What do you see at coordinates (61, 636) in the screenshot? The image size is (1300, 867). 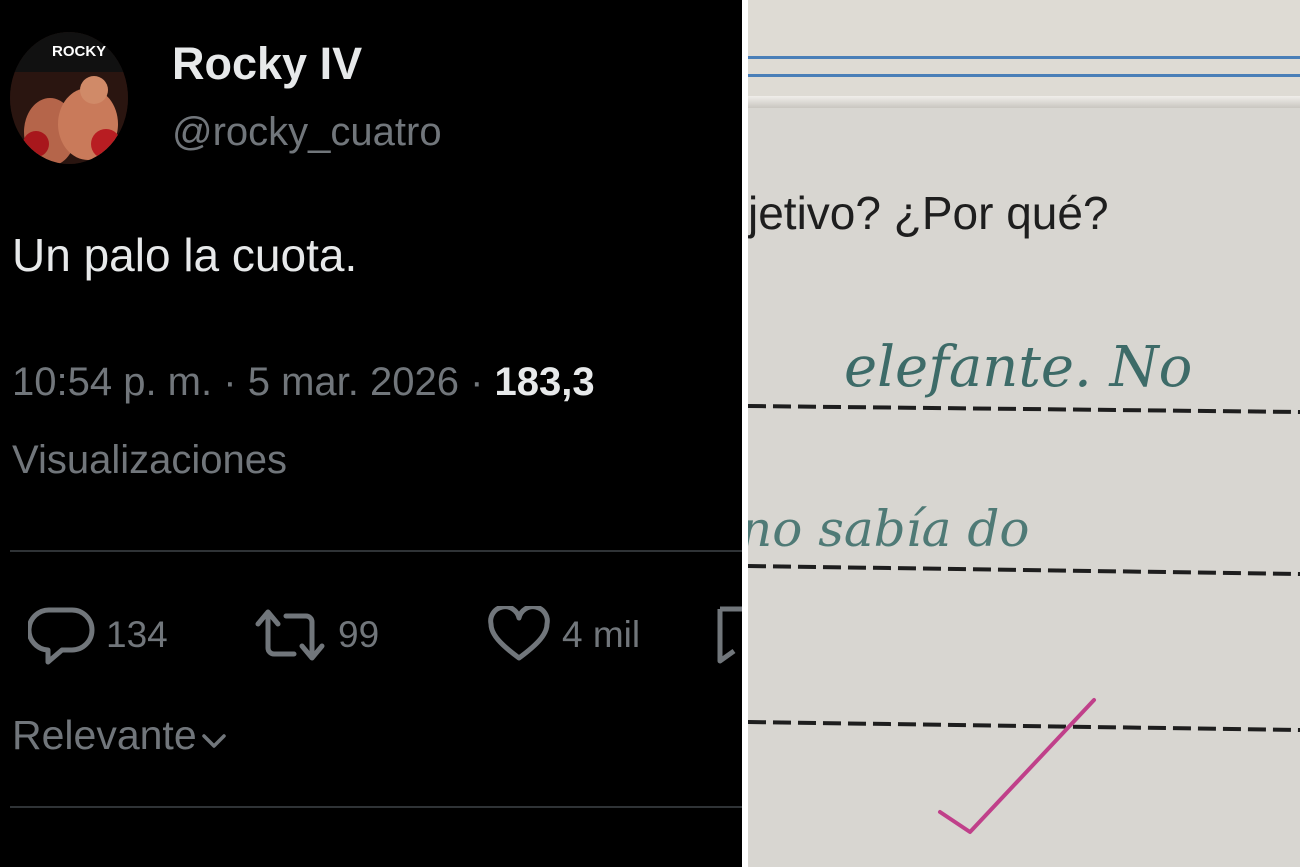 I see `reply-icon` at bounding box center [61, 636].